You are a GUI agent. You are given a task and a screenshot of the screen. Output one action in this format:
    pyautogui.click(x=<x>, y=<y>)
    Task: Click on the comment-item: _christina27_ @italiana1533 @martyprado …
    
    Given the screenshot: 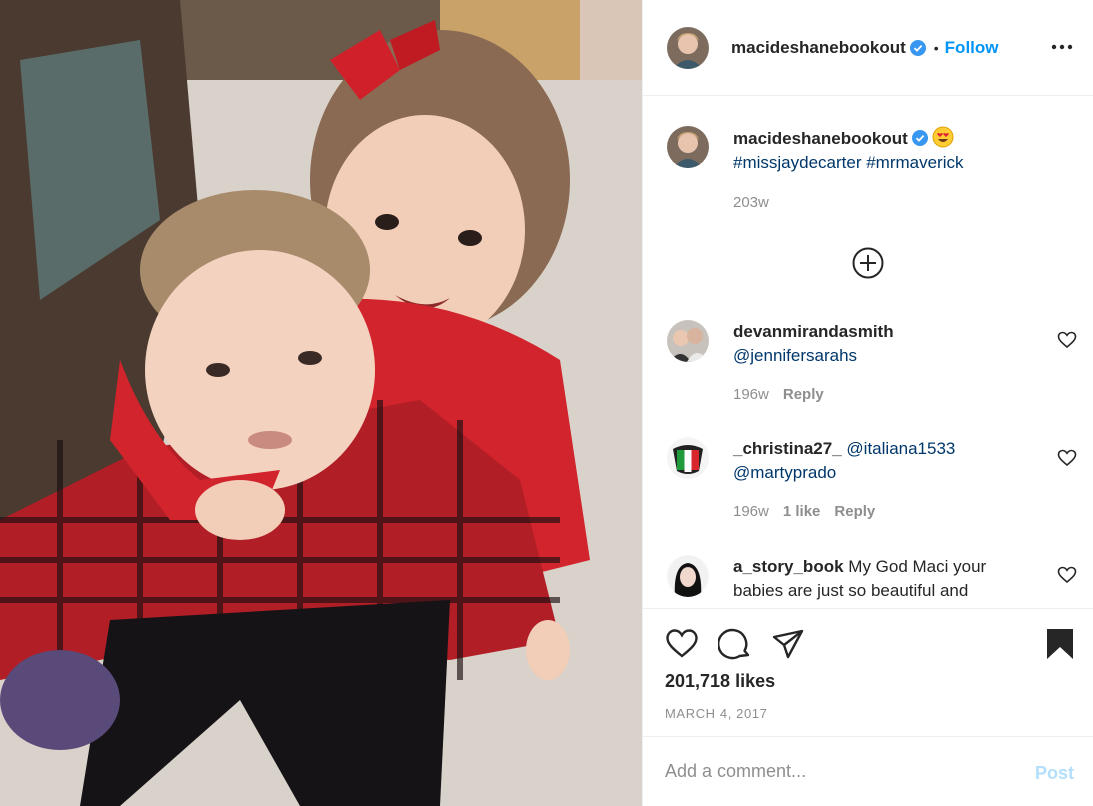 What is the action you would take?
    pyautogui.click(x=872, y=487)
    